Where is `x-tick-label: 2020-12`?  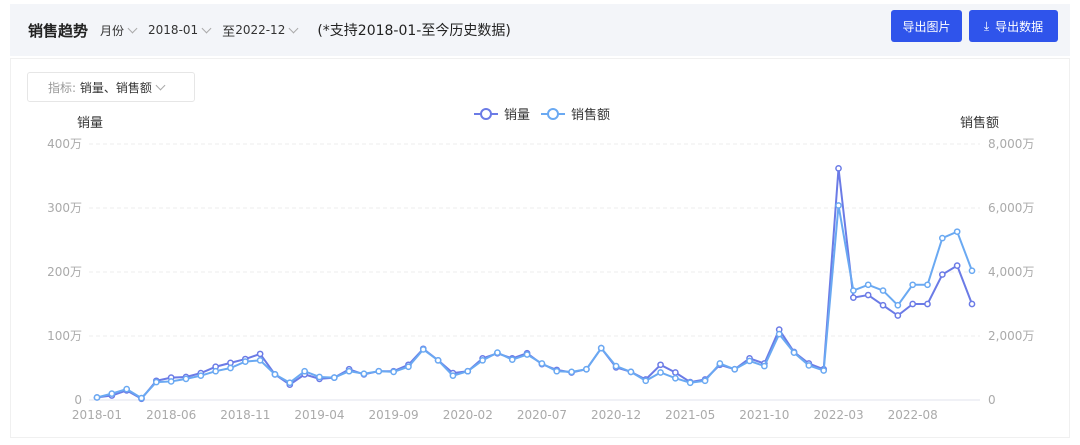
x-tick-label: 2020-12 is located at coordinates (616, 415).